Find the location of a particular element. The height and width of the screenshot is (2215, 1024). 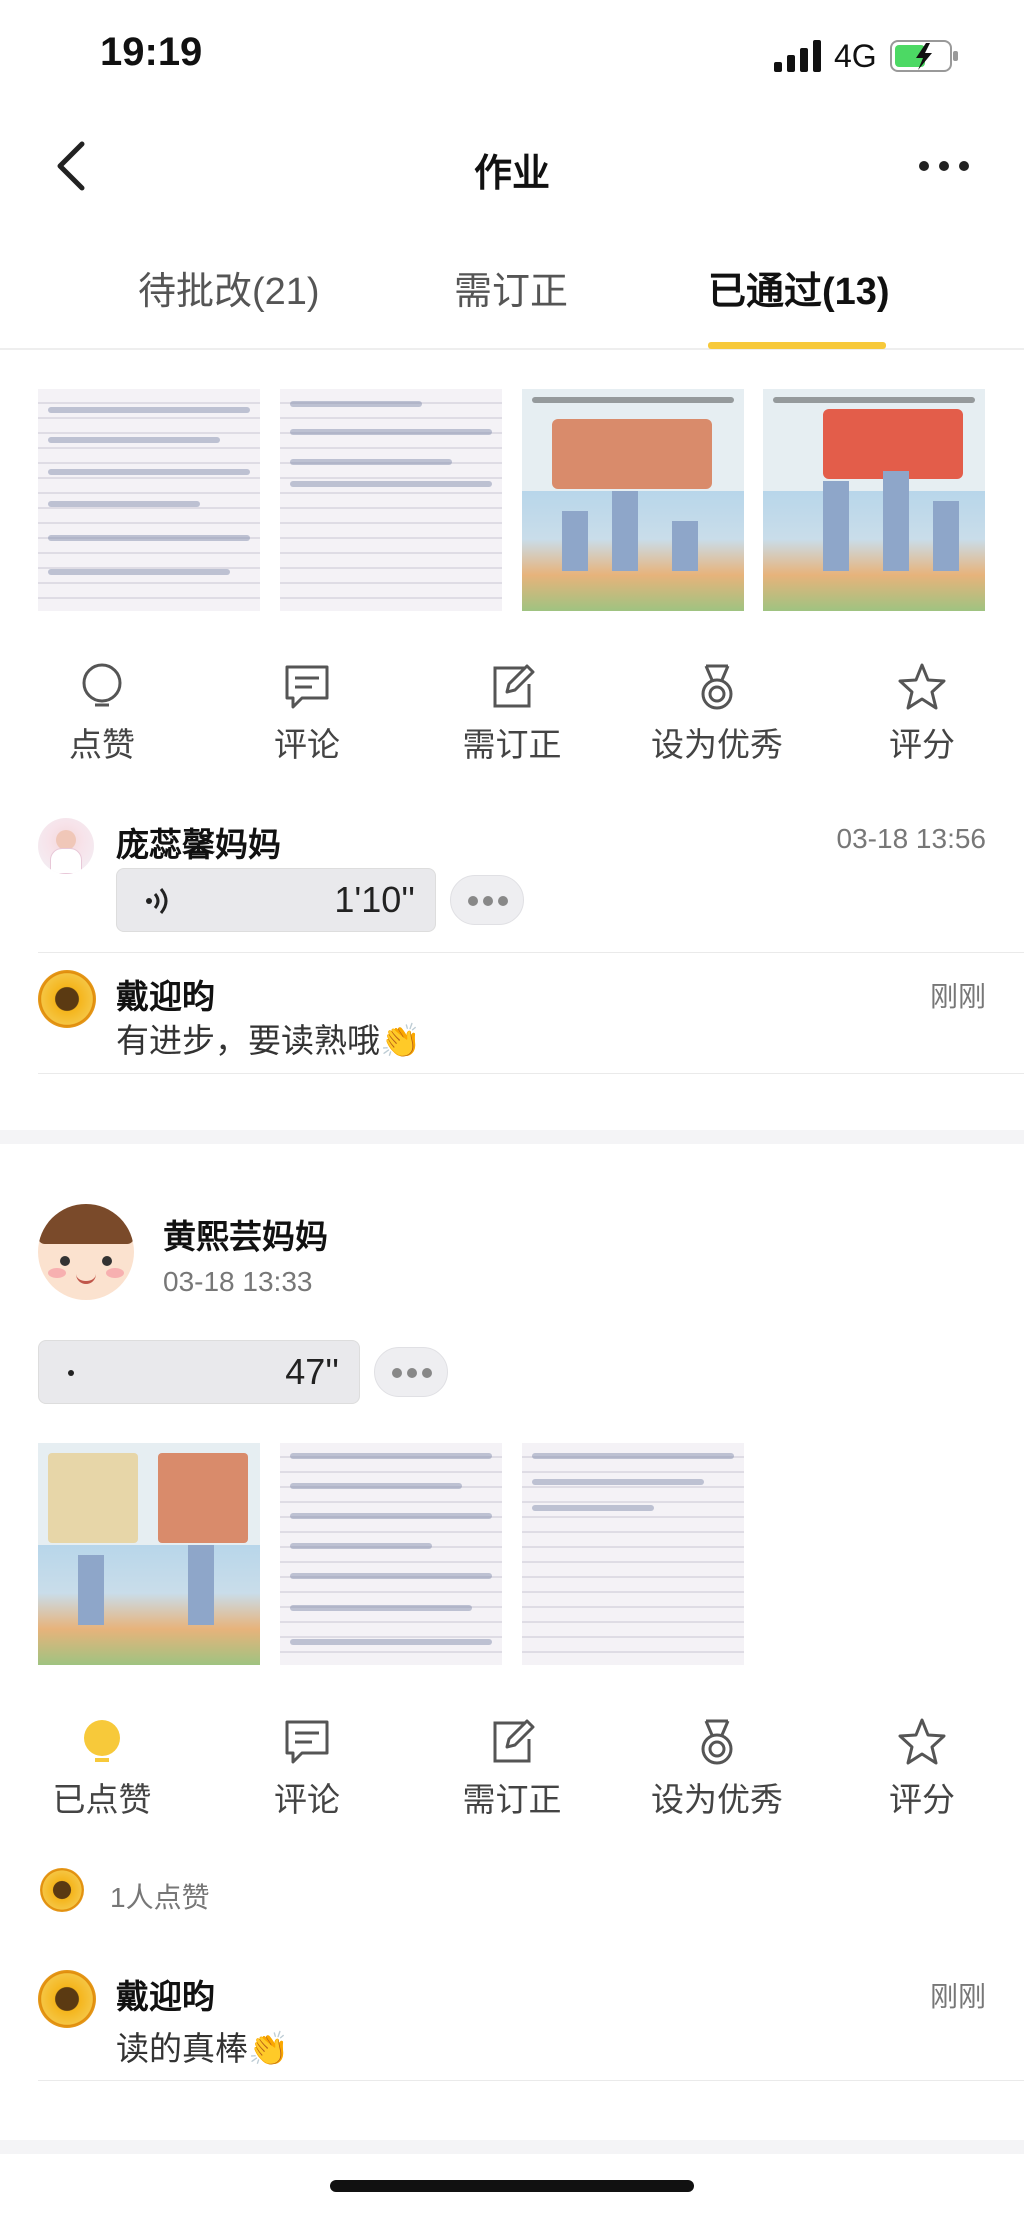

tab-pending: 待批改(21) is located at coordinates (229, 287).